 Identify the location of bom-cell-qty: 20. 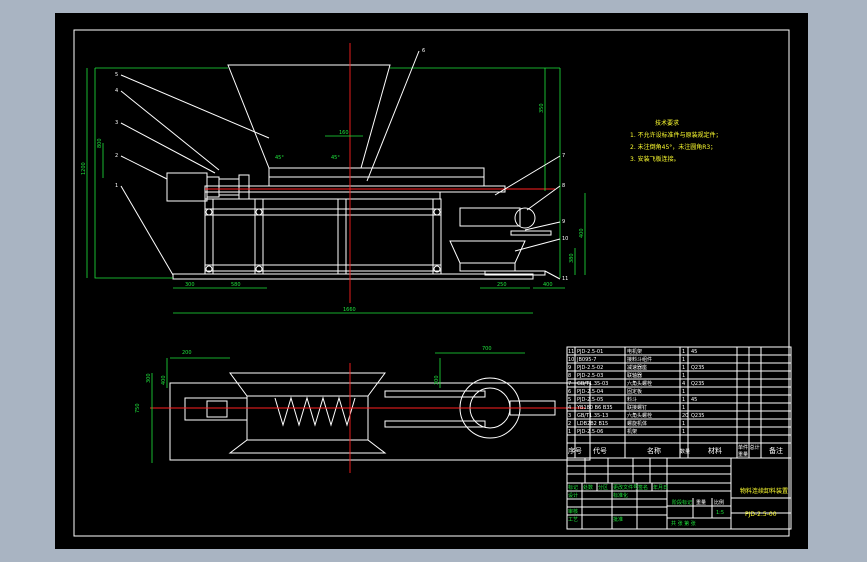
(685, 416).